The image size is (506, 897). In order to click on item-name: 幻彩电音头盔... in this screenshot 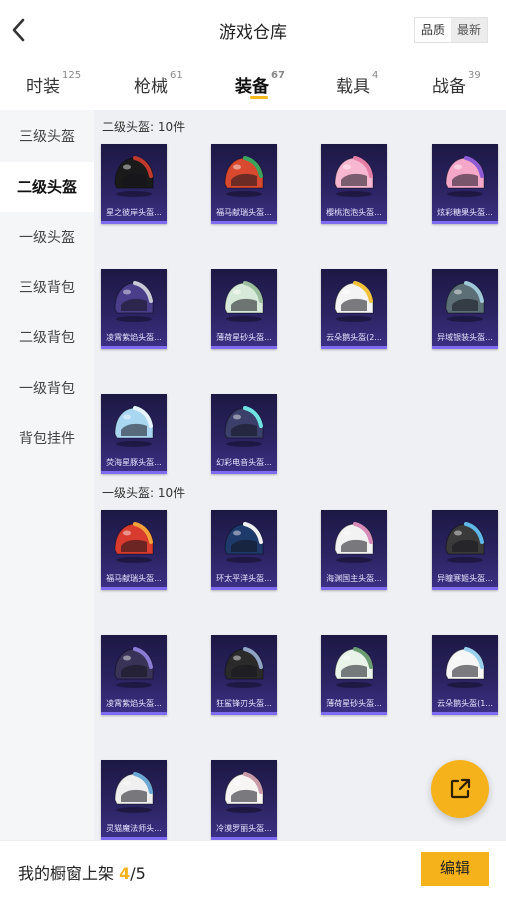, I will do `click(244, 462)`.